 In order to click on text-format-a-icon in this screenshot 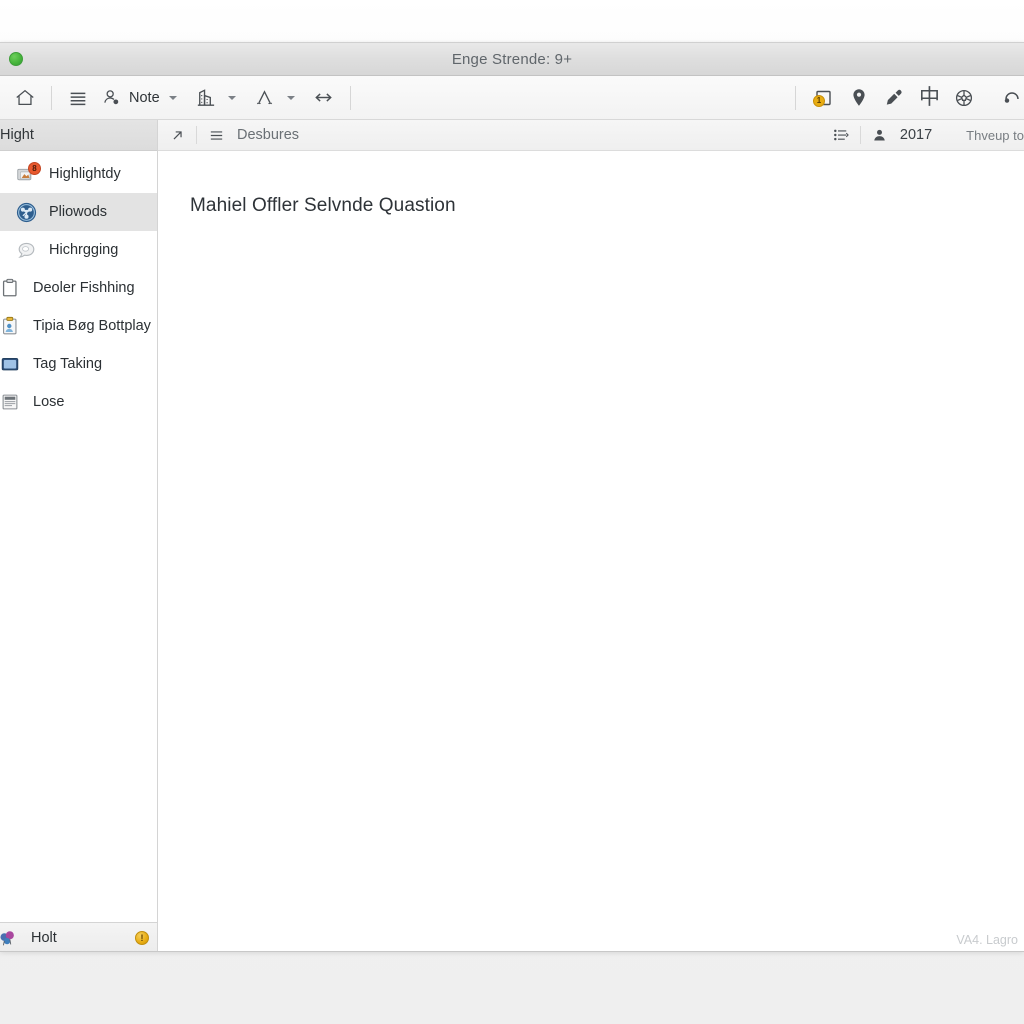, I will do `click(264, 98)`.